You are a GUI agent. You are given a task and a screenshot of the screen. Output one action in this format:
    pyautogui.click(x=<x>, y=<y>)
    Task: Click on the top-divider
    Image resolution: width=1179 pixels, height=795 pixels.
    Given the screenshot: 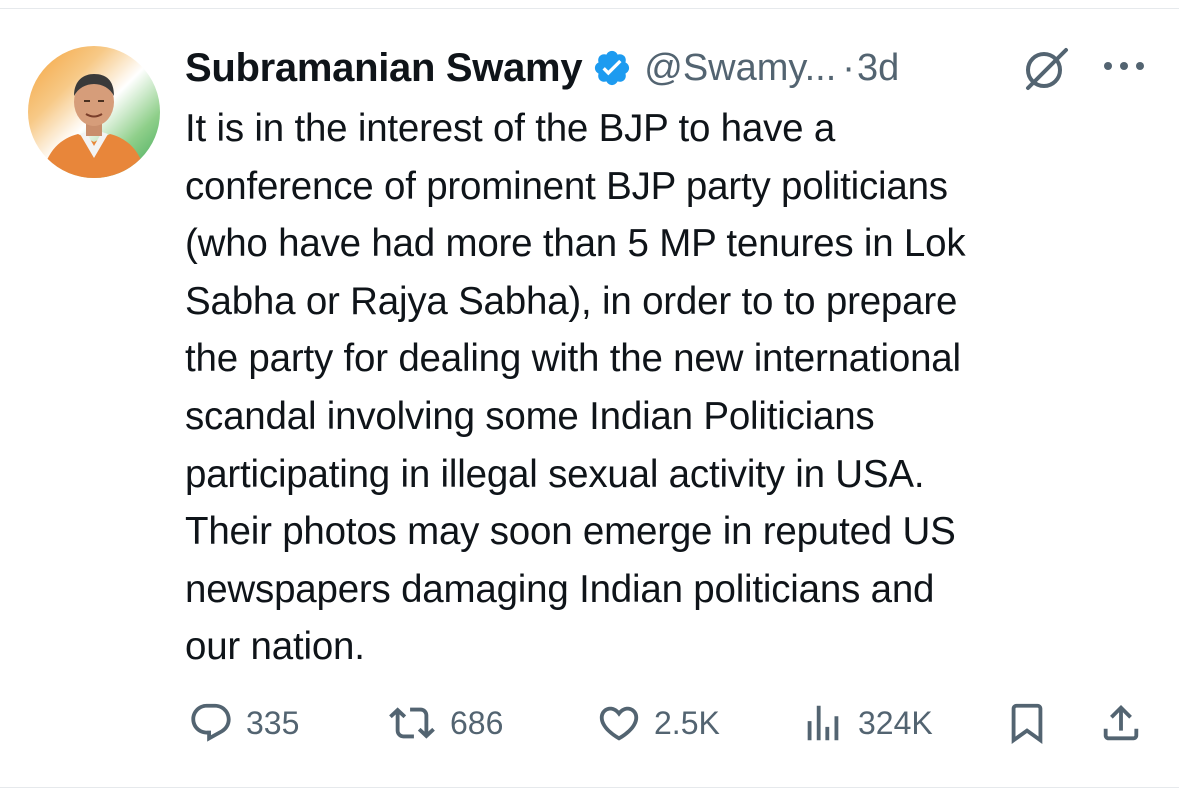 What is the action you would take?
    pyautogui.click(x=589, y=8)
    